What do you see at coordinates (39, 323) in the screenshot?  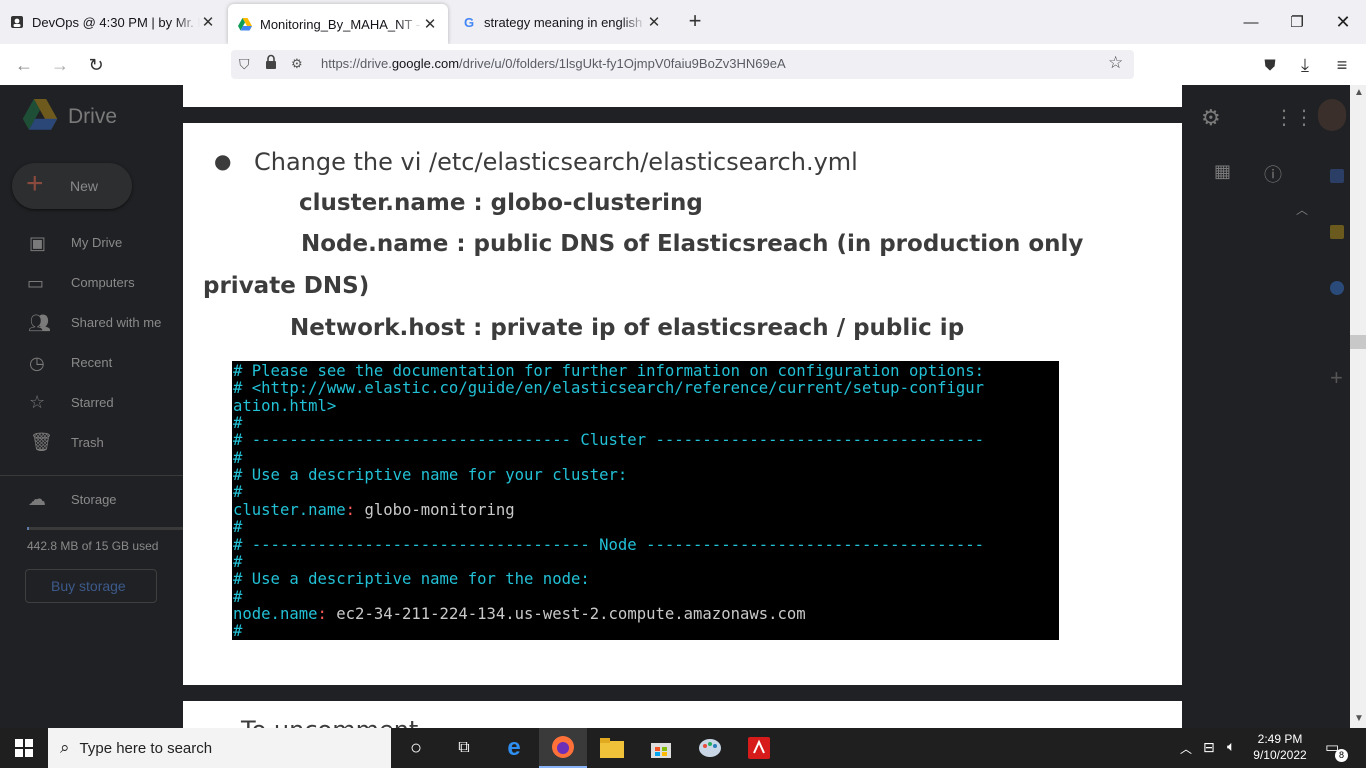 I see `shared-icon: 👥︎` at bounding box center [39, 323].